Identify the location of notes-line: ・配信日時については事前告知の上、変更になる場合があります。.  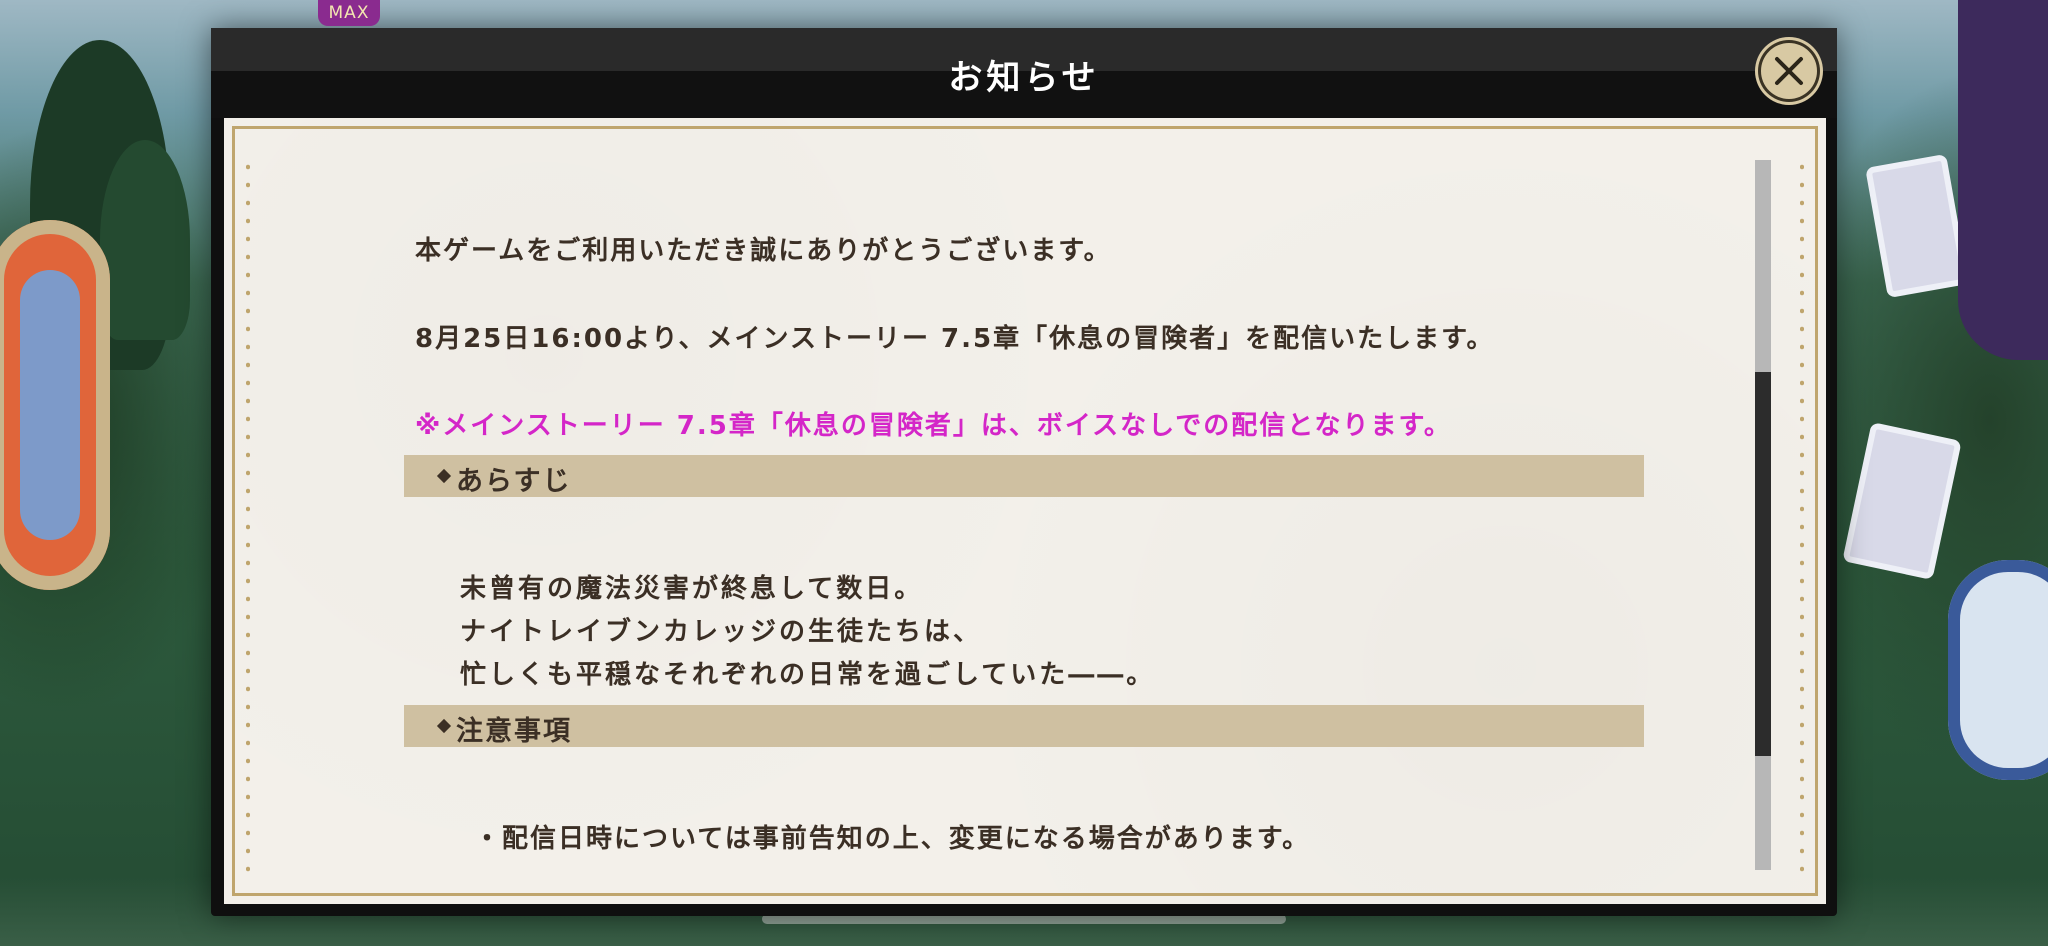
(892, 839).